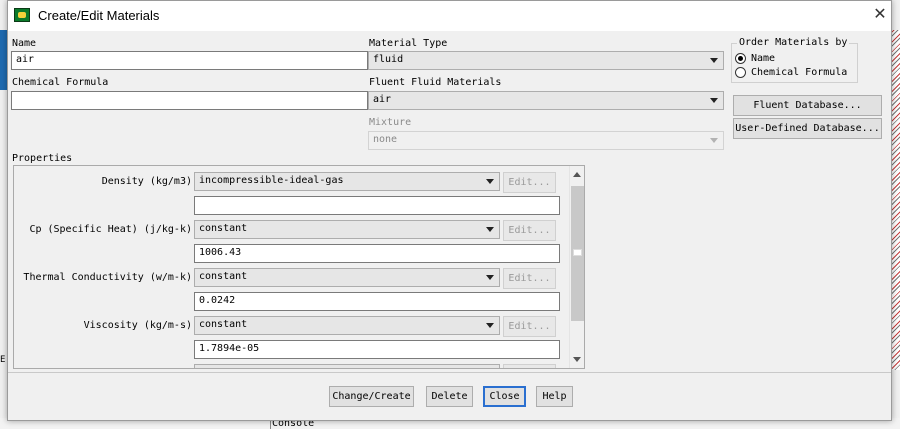 The width and height of the screenshot is (900, 429). Describe the element at coordinates (408, 43) in the screenshot. I see `material-type-label: Material Type` at that location.